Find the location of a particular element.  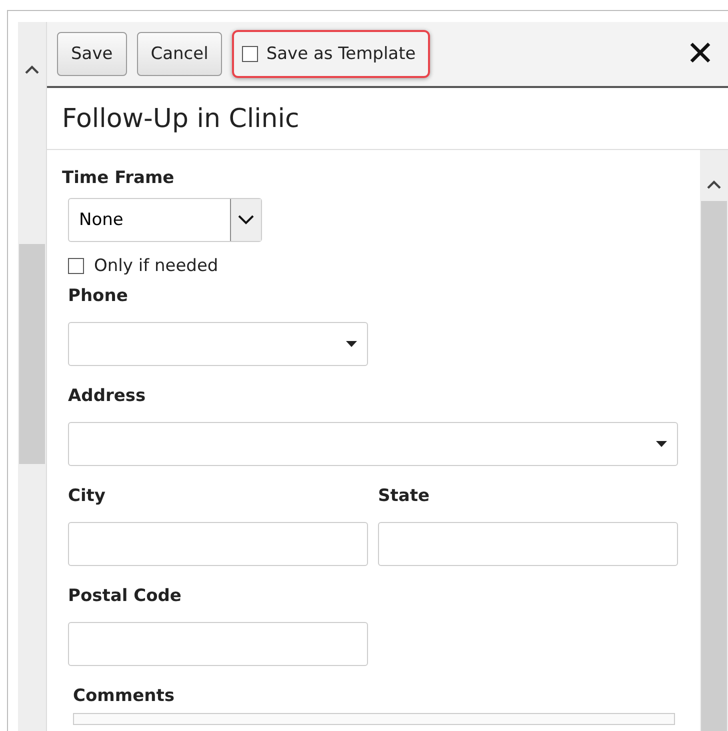

dialog-title: Follow-Up in Clinic is located at coordinates (387, 119).